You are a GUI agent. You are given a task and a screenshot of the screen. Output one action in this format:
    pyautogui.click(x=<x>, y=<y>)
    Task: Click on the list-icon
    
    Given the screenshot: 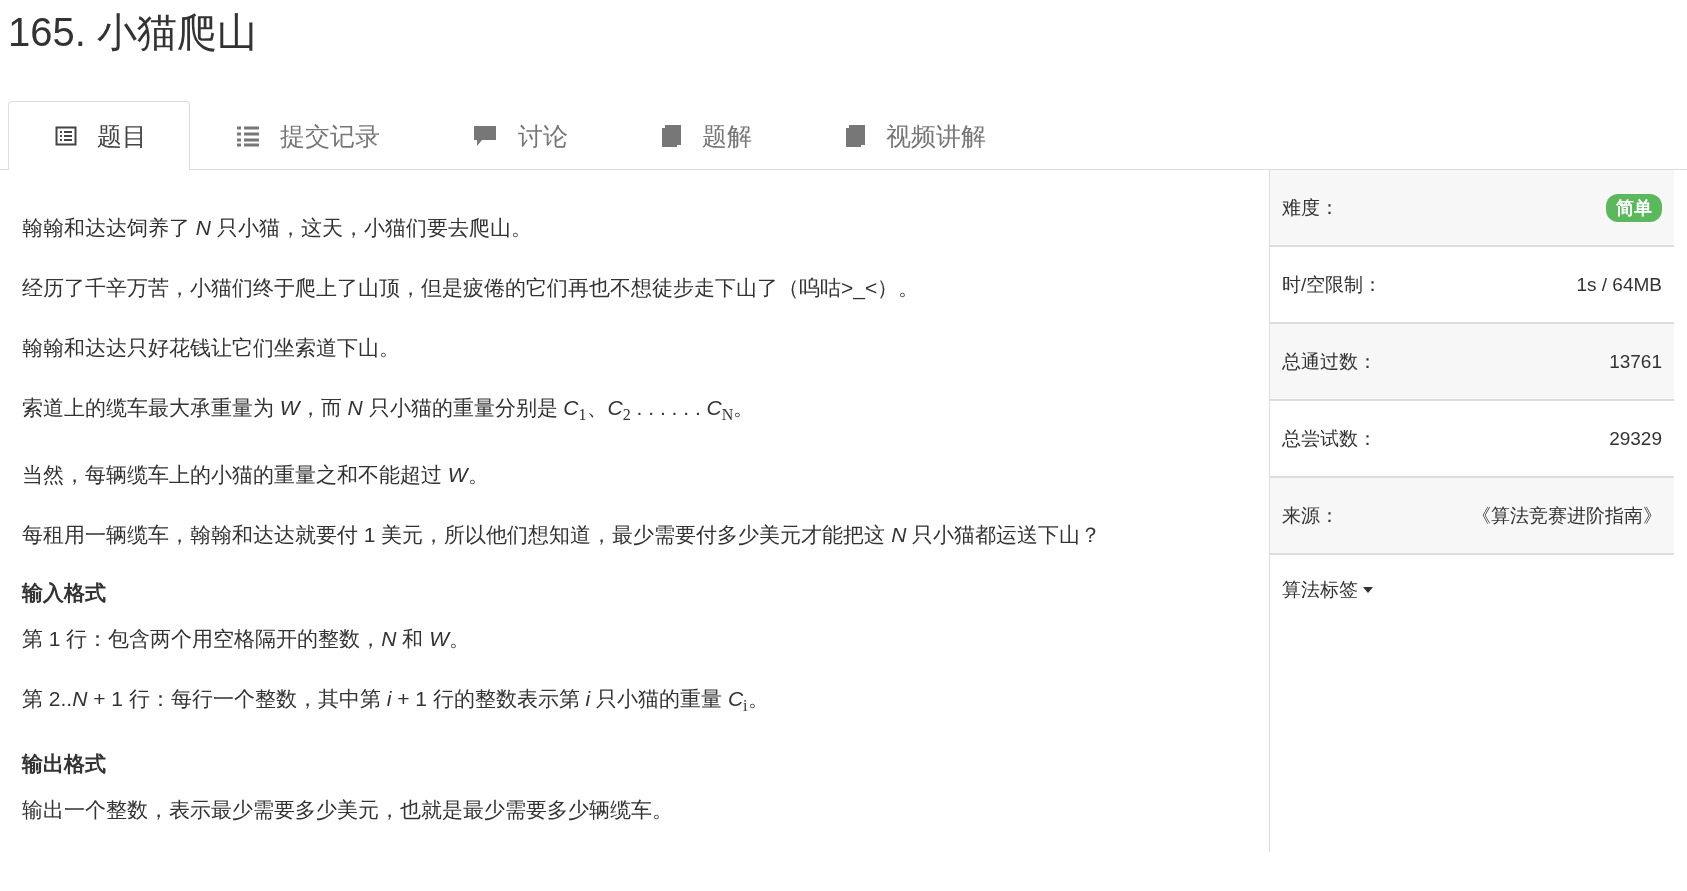 What is the action you would take?
    pyautogui.click(x=248, y=136)
    